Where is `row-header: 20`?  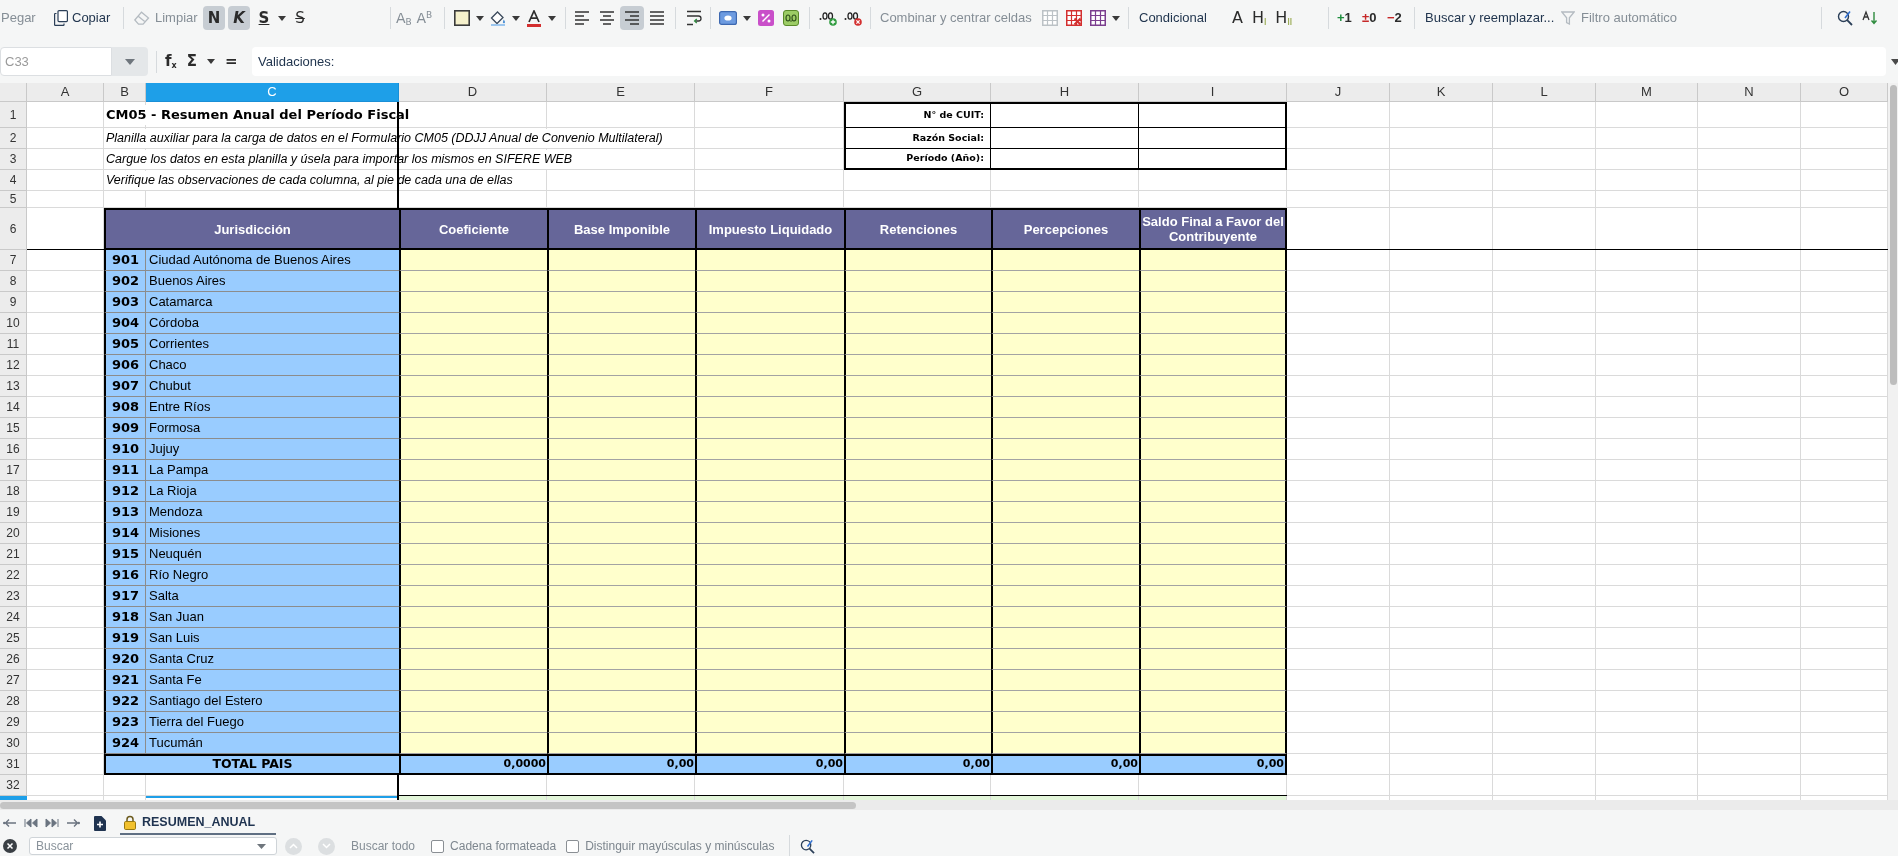
row-header: 20 is located at coordinates (13, 533).